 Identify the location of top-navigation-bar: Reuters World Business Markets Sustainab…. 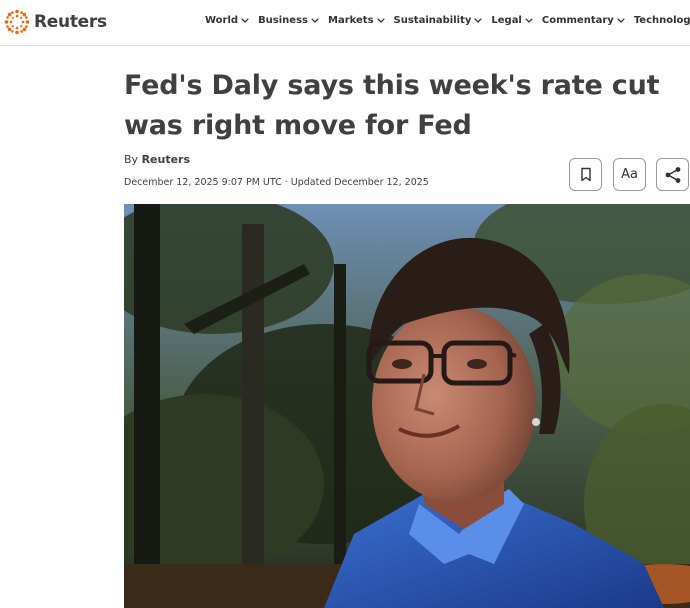
(345, 23).